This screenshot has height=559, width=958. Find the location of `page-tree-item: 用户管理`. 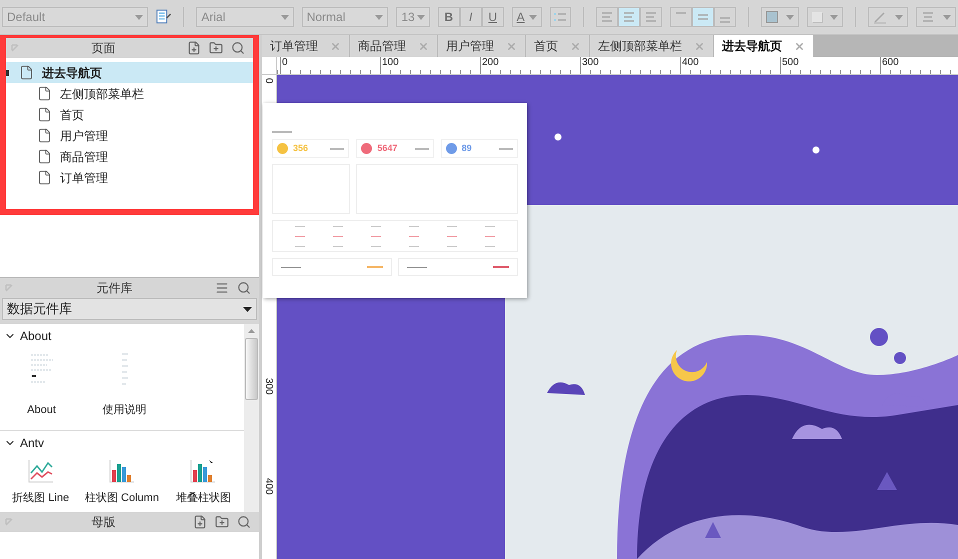

page-tree-item: 用户管理 is located at coordinates (129, 135).